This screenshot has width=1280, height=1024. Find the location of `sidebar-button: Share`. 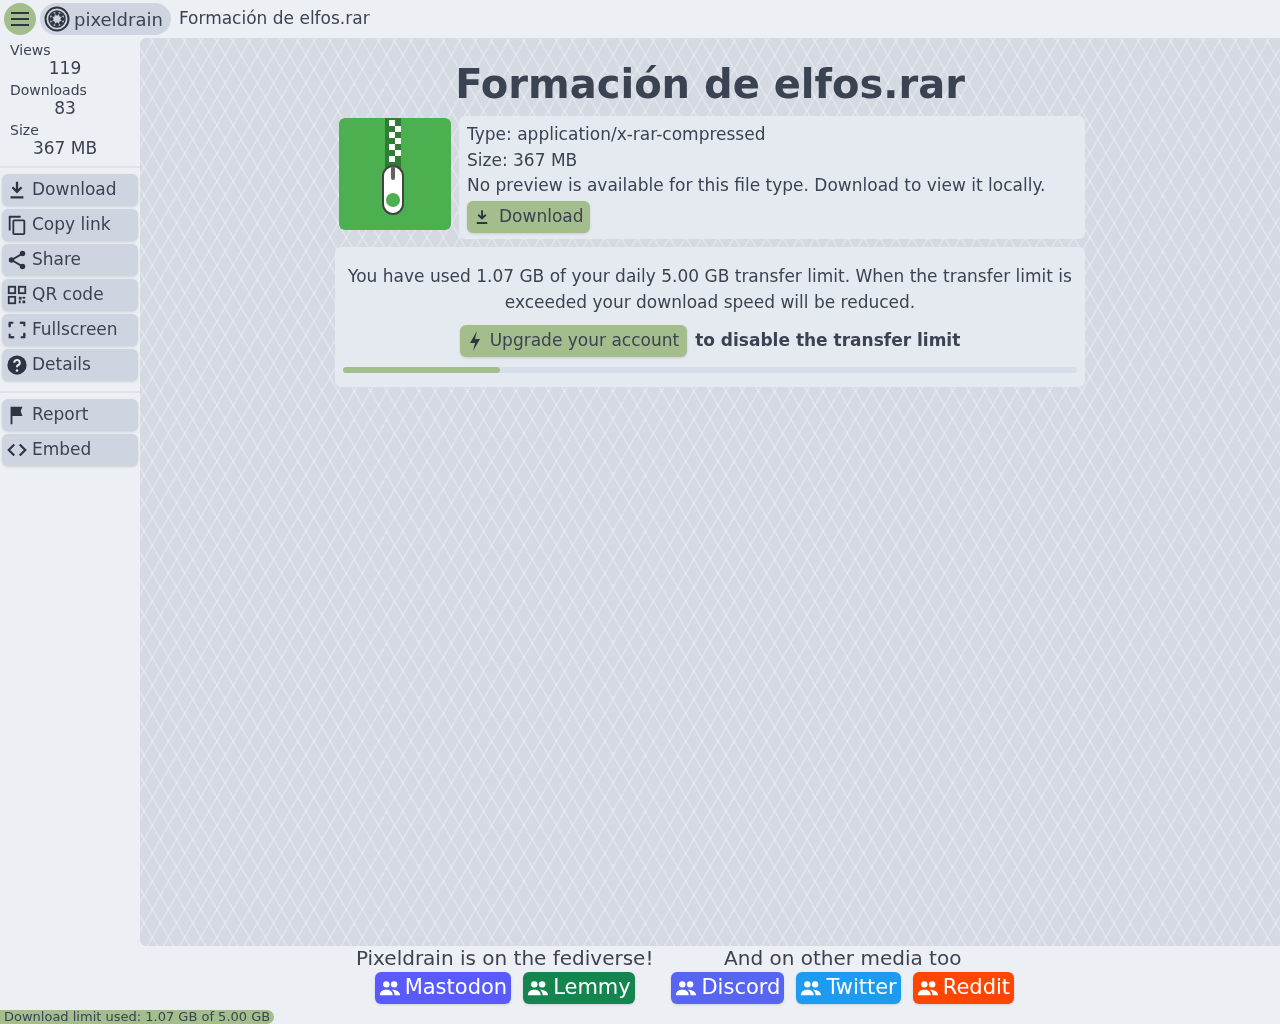

sidebar-button: Share is located at coordinates (70, 260).